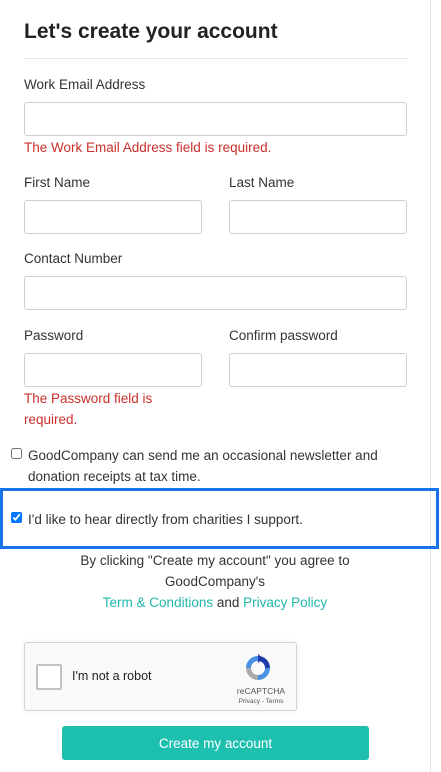 Image resolution: width=441 pixels, height=772 pixels. What do you see at coordinates (249, 701) in the screenshot?
I see `recaptcha-privacy-link: Privacy` at bounding box center [249, 701].